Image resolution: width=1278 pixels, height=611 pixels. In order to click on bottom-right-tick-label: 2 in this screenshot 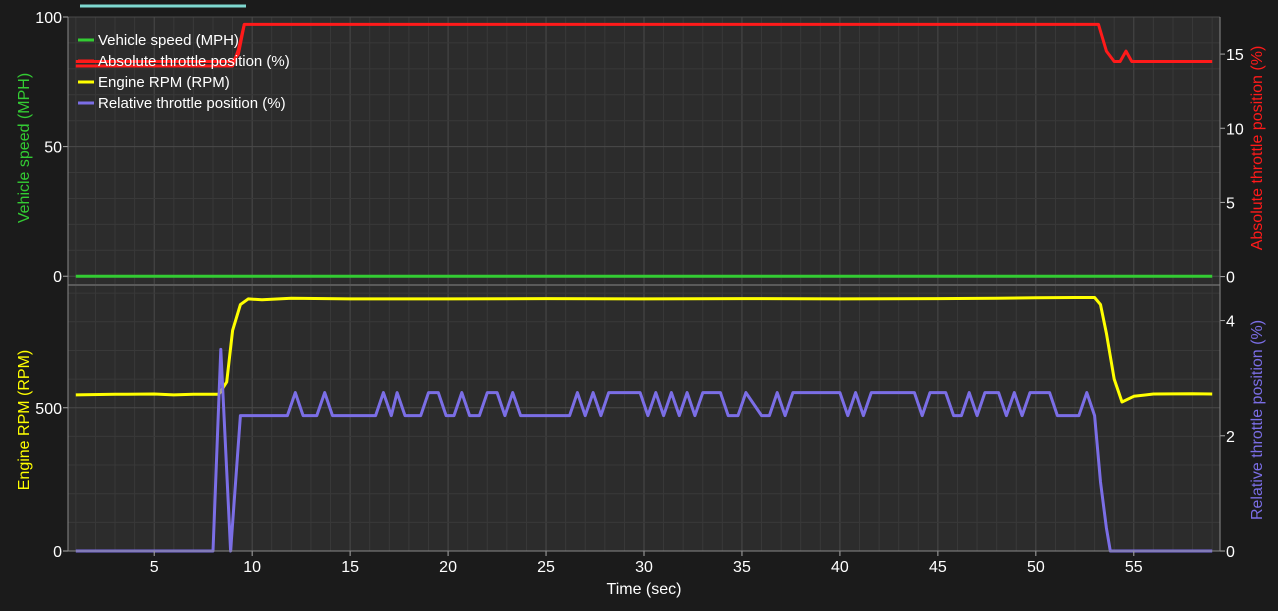, I will do `click(1230, 437)`.